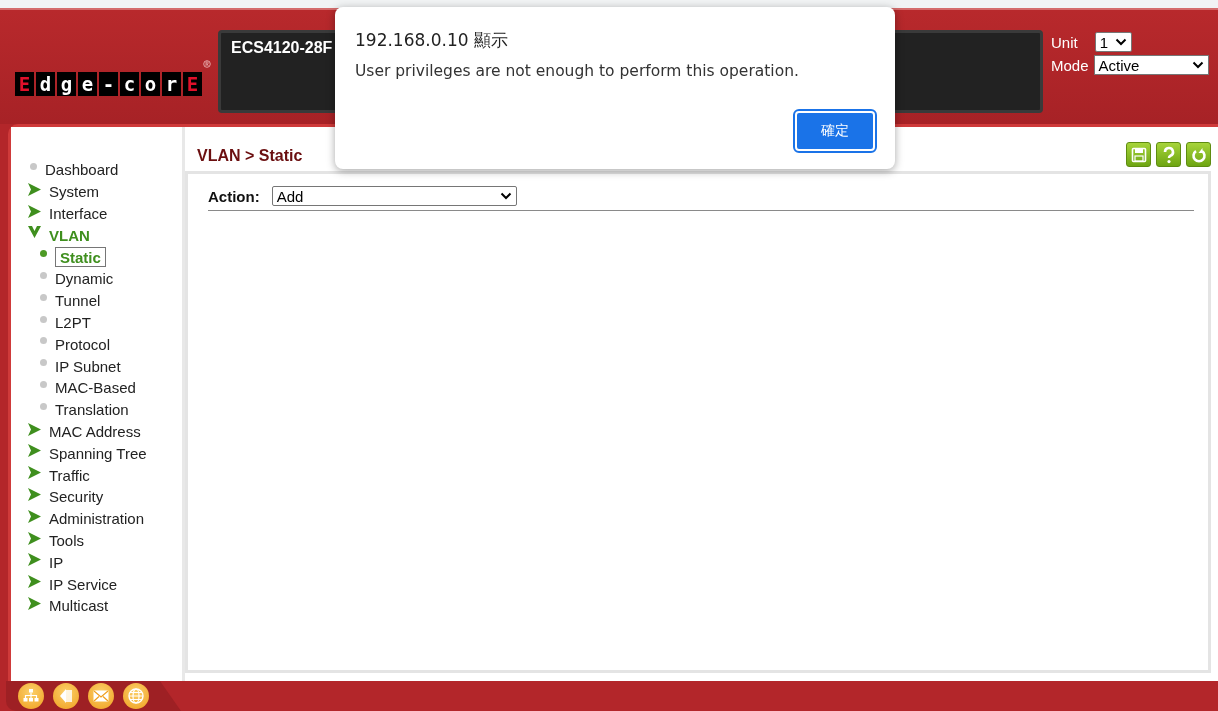  I want to click on nav-item: Tunnel, so click(78, 301).